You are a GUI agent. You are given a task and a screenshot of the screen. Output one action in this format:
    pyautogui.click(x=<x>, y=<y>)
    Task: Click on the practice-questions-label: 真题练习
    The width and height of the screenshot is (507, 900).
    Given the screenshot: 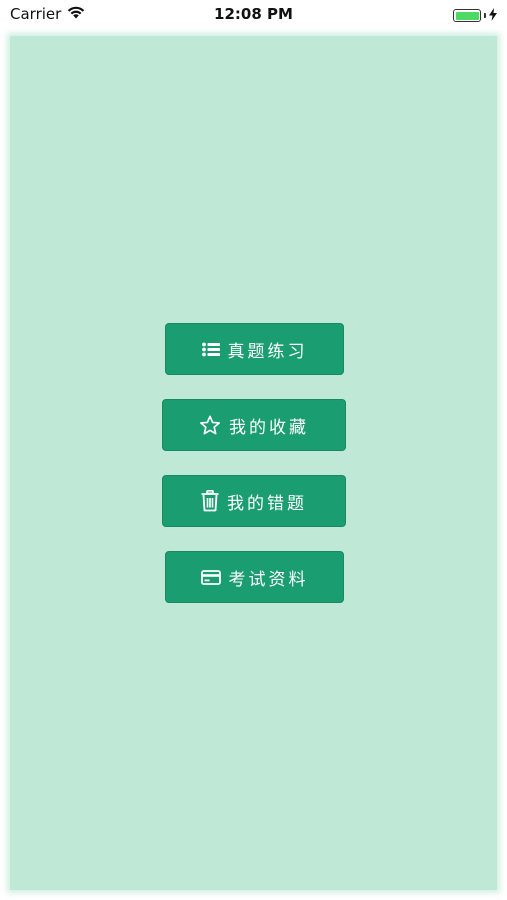 What is the action you would take?
    pyautogui.click(x=267, y=351)
    